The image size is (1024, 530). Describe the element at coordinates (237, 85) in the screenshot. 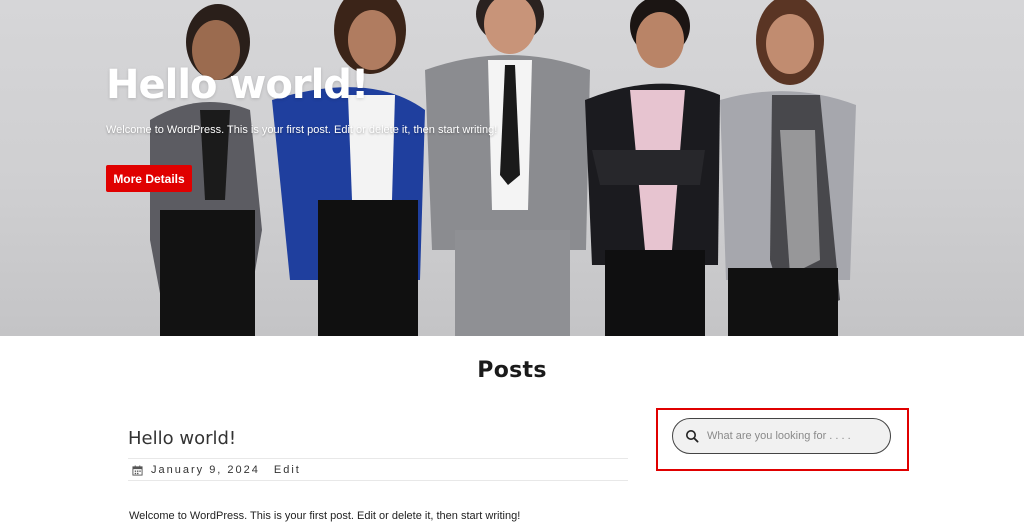

I see `hero-title: Hello world!` at that location.